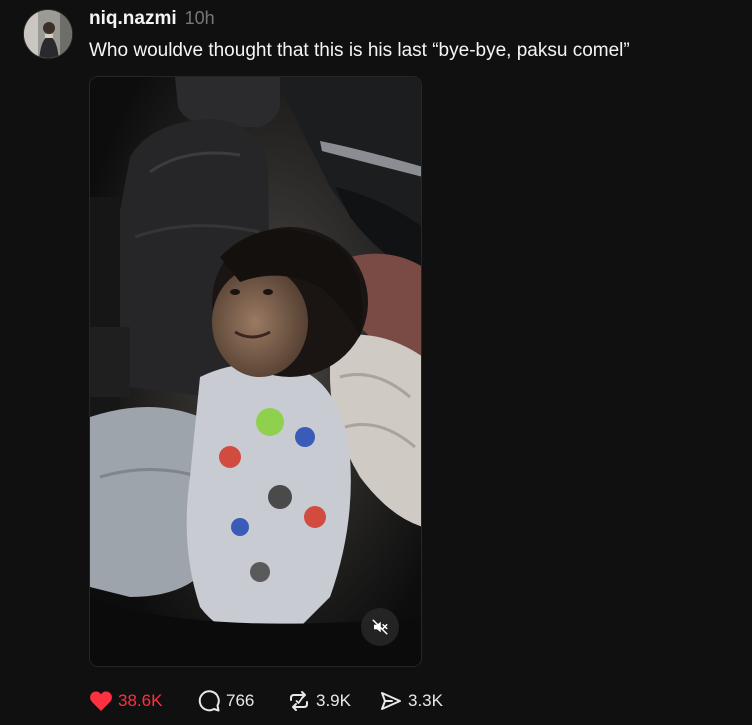  What do you see at coordinates (140, 700) in the screenshot?
I see `like-count: 38.6K` at bounding box center [140, 700].